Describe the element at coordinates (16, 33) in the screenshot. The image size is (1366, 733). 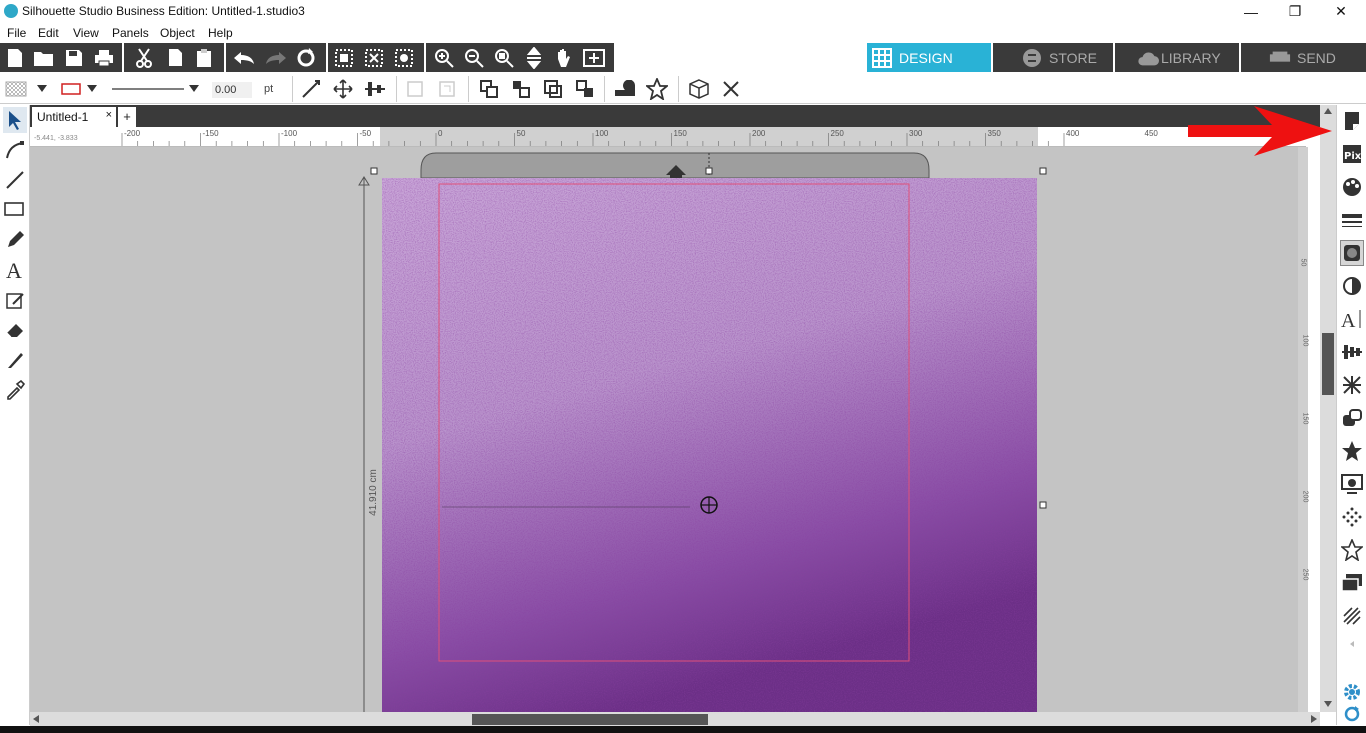
I see `menu-file: File` at that location.